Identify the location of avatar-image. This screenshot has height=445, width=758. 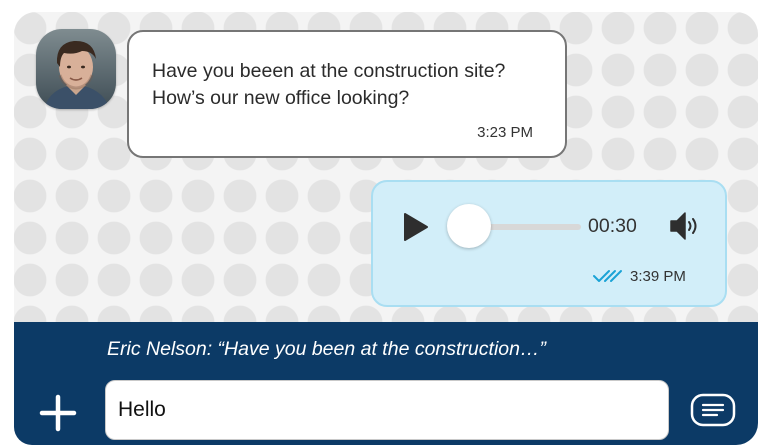
(76, 69).